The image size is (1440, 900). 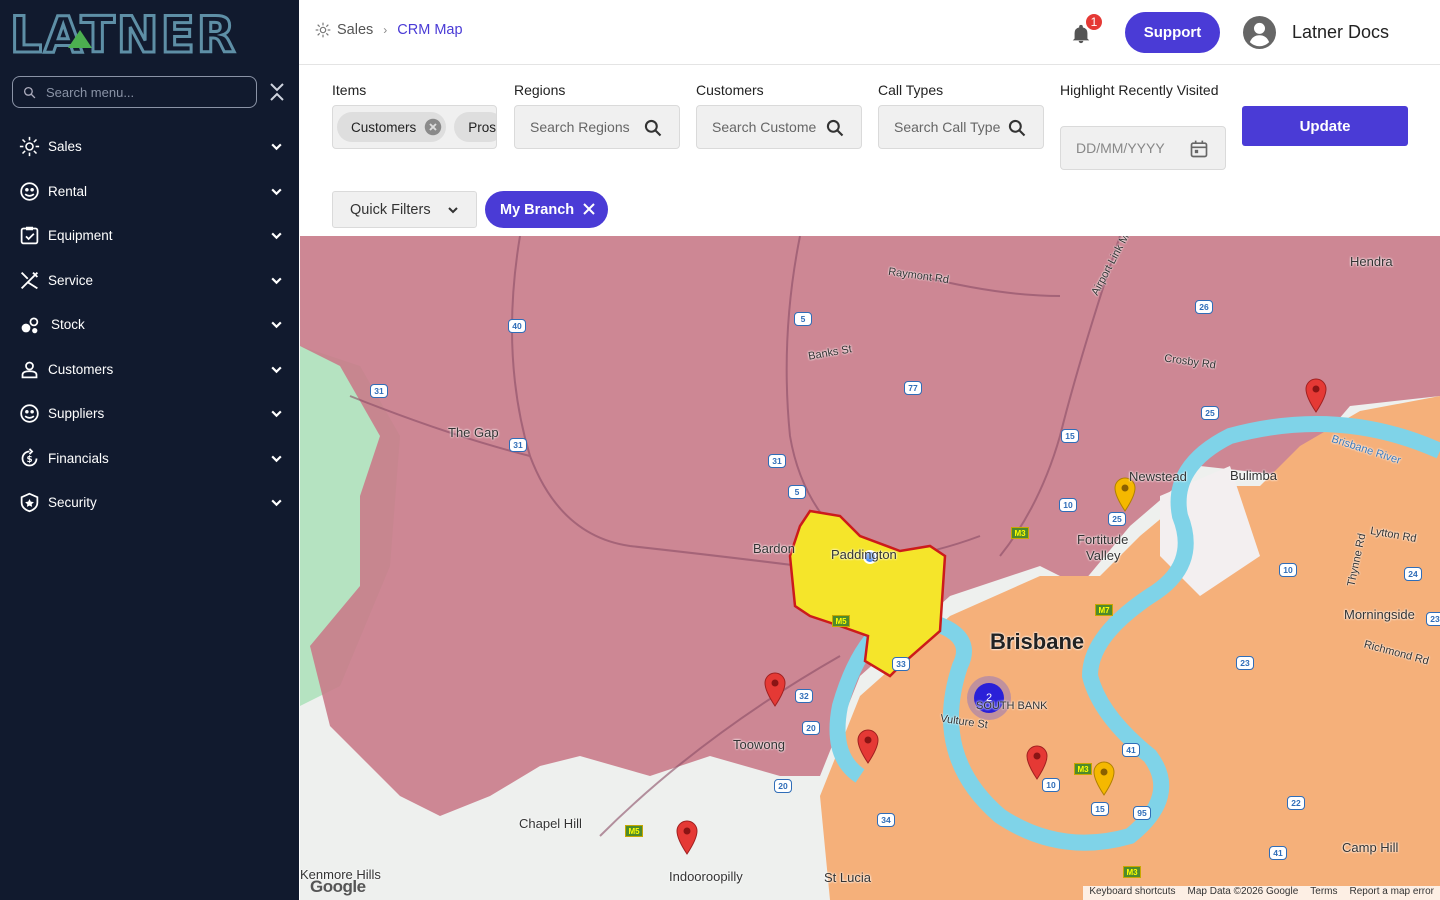 I want to click on sidebar-item-financials: $ Financials, so click(x=149, y=458).